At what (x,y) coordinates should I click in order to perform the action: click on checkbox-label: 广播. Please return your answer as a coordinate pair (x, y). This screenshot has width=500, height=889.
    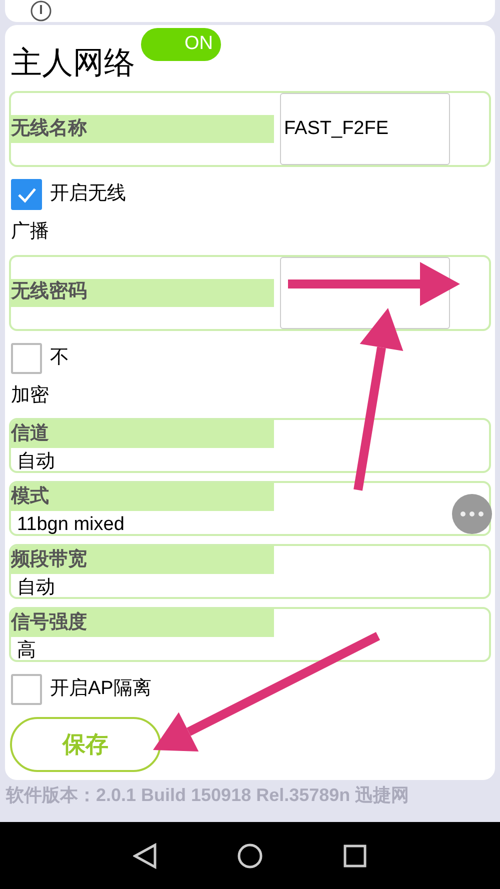
    Looking at the image, I should click on (30, 232).